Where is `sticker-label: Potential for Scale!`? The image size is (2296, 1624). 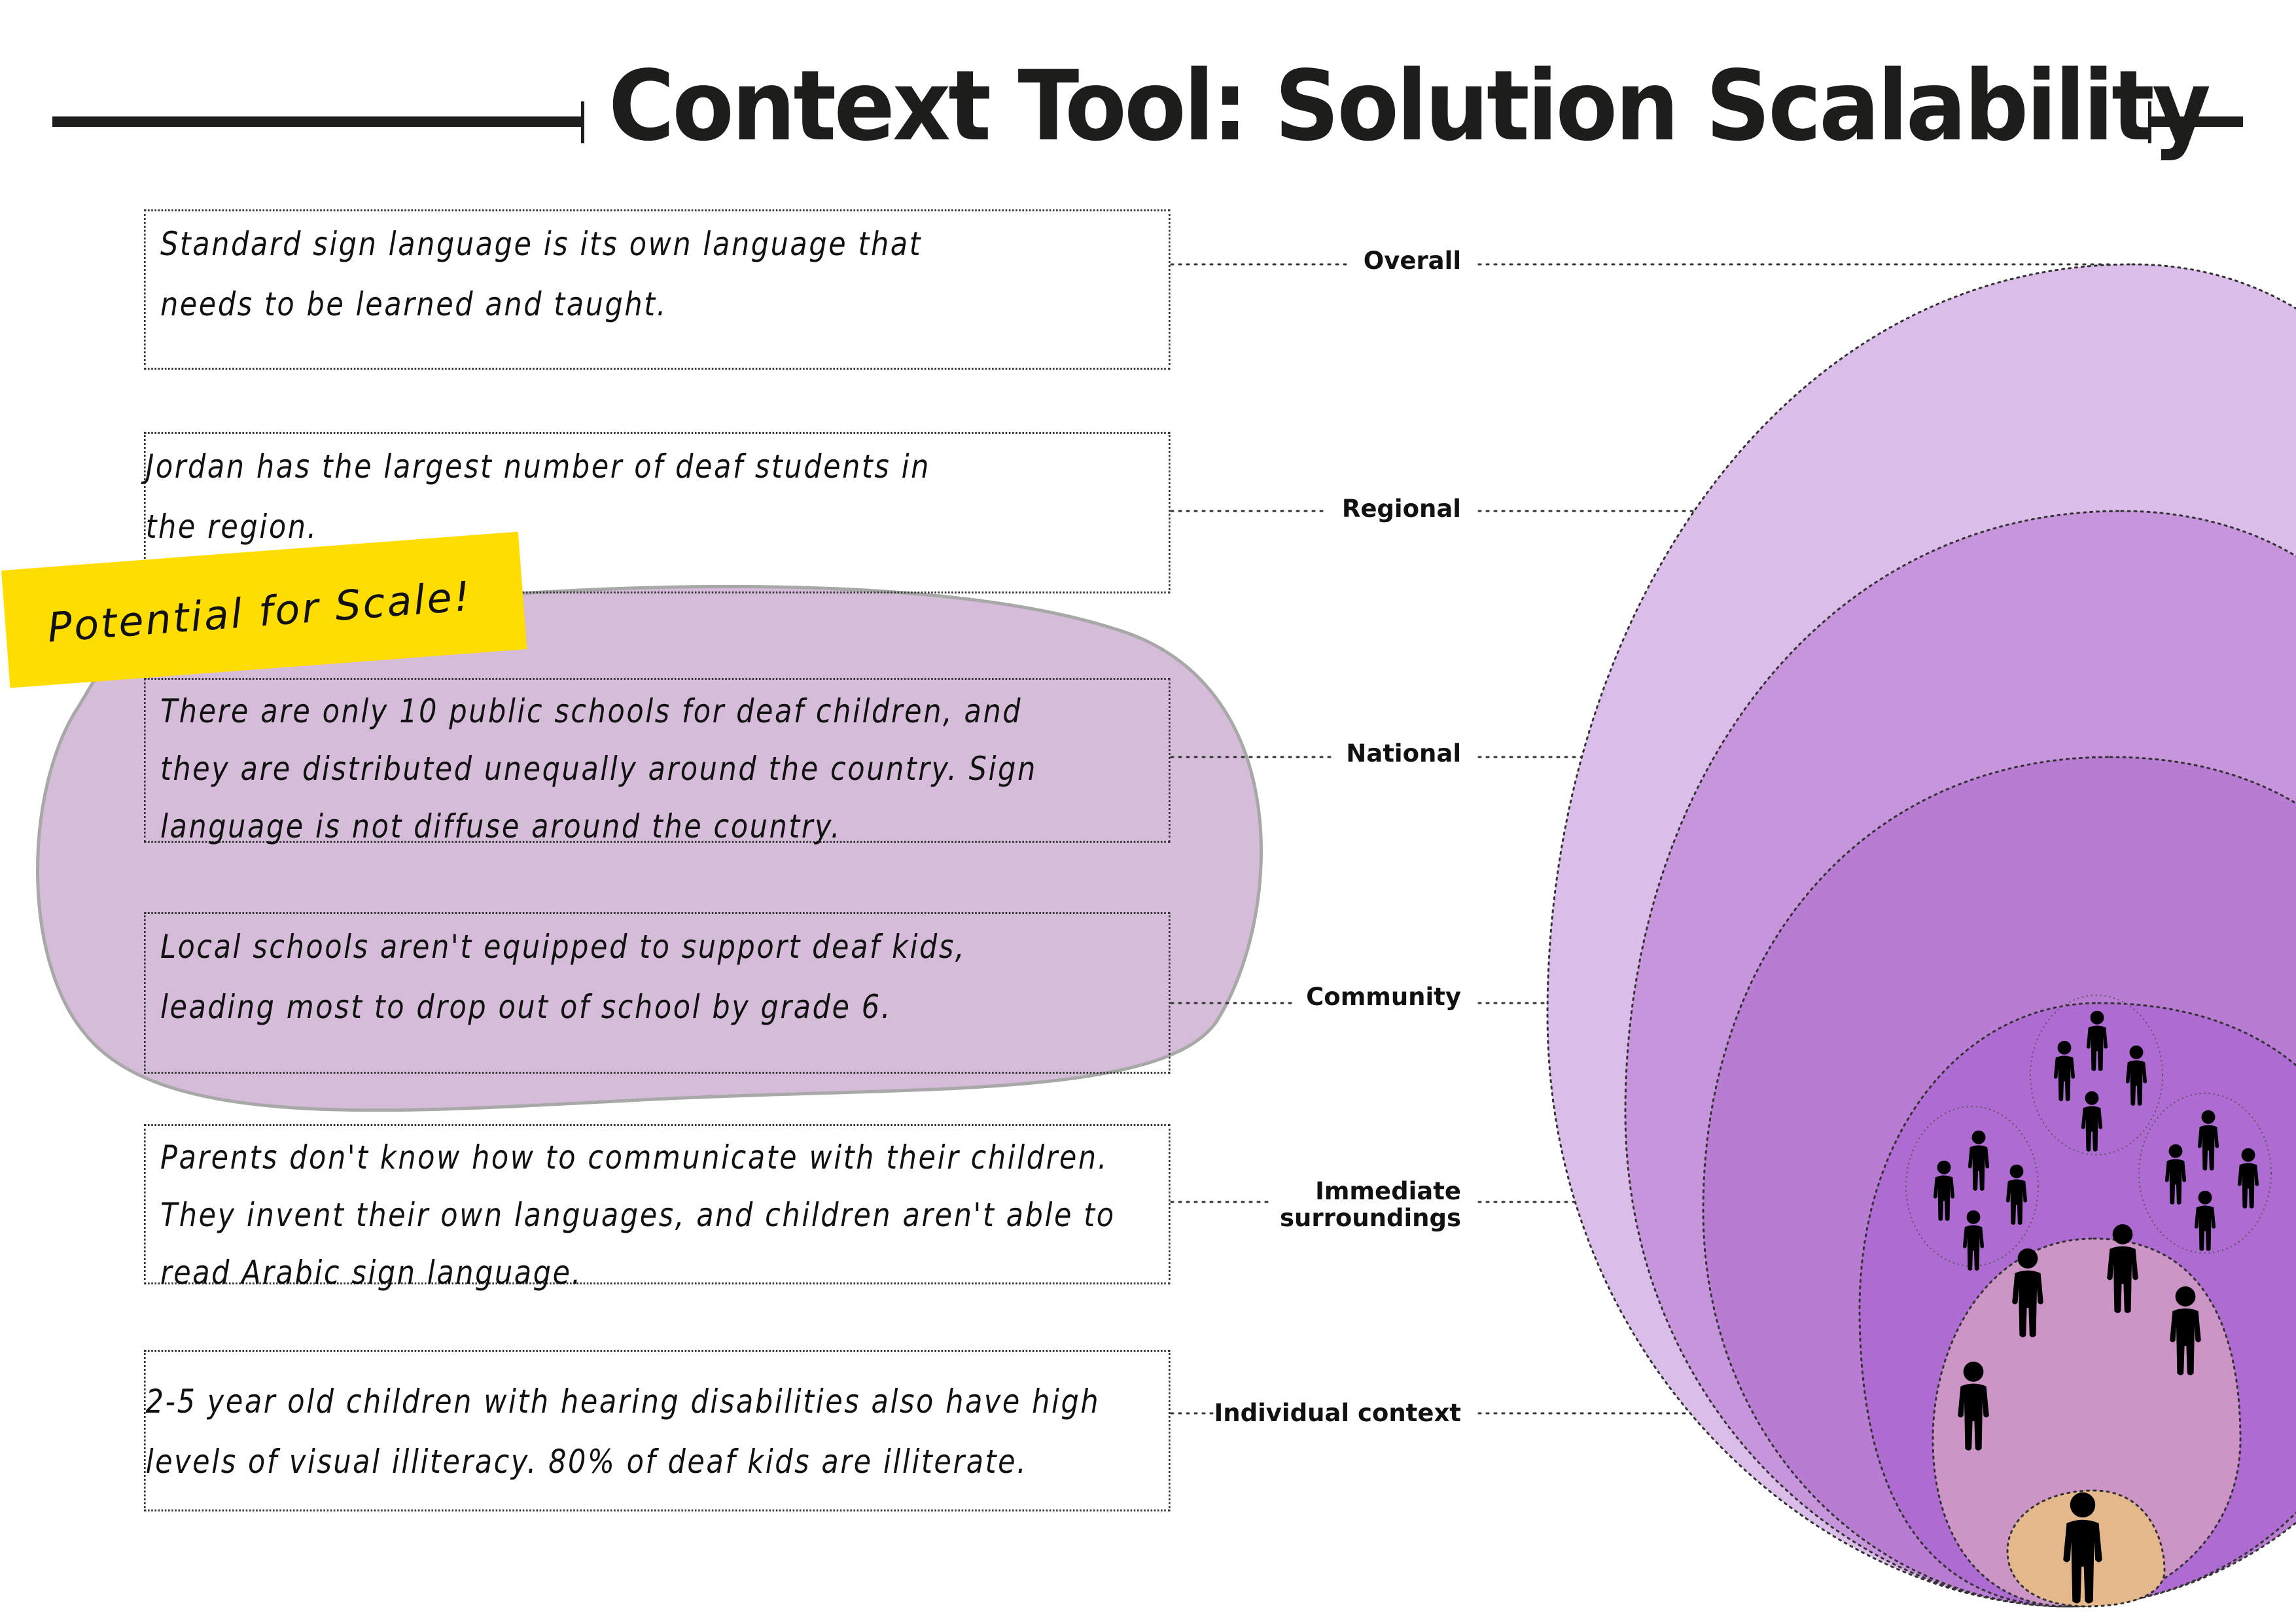
sticker-label: Potential for Scale! is located at coordinates (260, 612).